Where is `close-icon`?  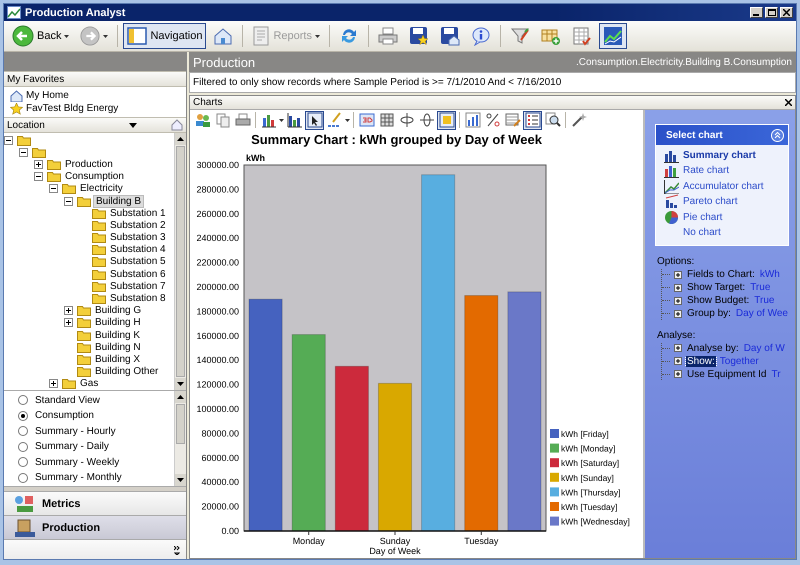 close-icon is located at coordinates (788, 102).